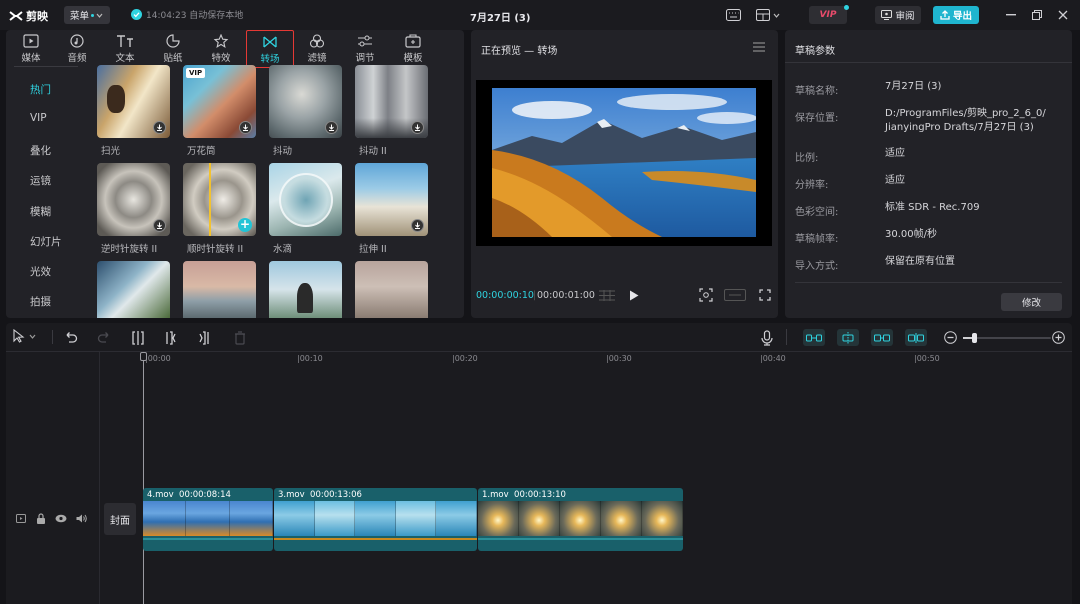 This screenshot has width=1080, height=604. What do you see at coordinates (733, 15) in the screenshot?
I see `keyboard-icon` at bounding box center [733, 15].